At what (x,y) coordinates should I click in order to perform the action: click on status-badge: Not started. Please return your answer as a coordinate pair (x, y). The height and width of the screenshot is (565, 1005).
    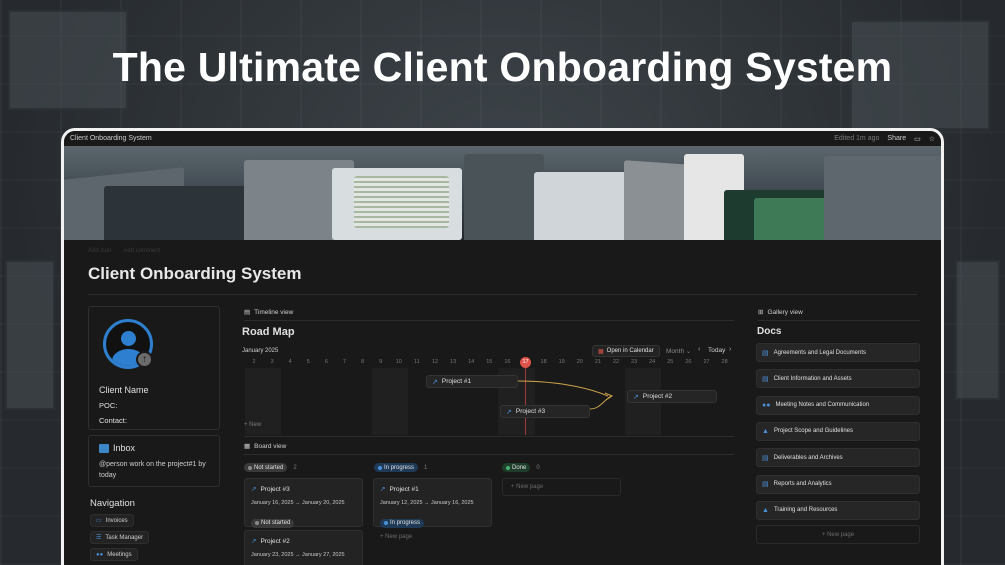
    Looking at the image, I should click on (273, 523).